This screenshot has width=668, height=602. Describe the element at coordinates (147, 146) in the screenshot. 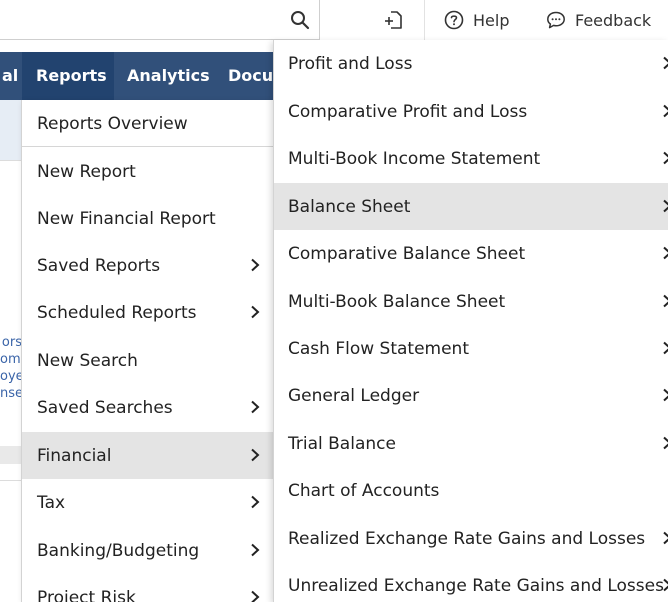

I see `menu-divider` at that location.